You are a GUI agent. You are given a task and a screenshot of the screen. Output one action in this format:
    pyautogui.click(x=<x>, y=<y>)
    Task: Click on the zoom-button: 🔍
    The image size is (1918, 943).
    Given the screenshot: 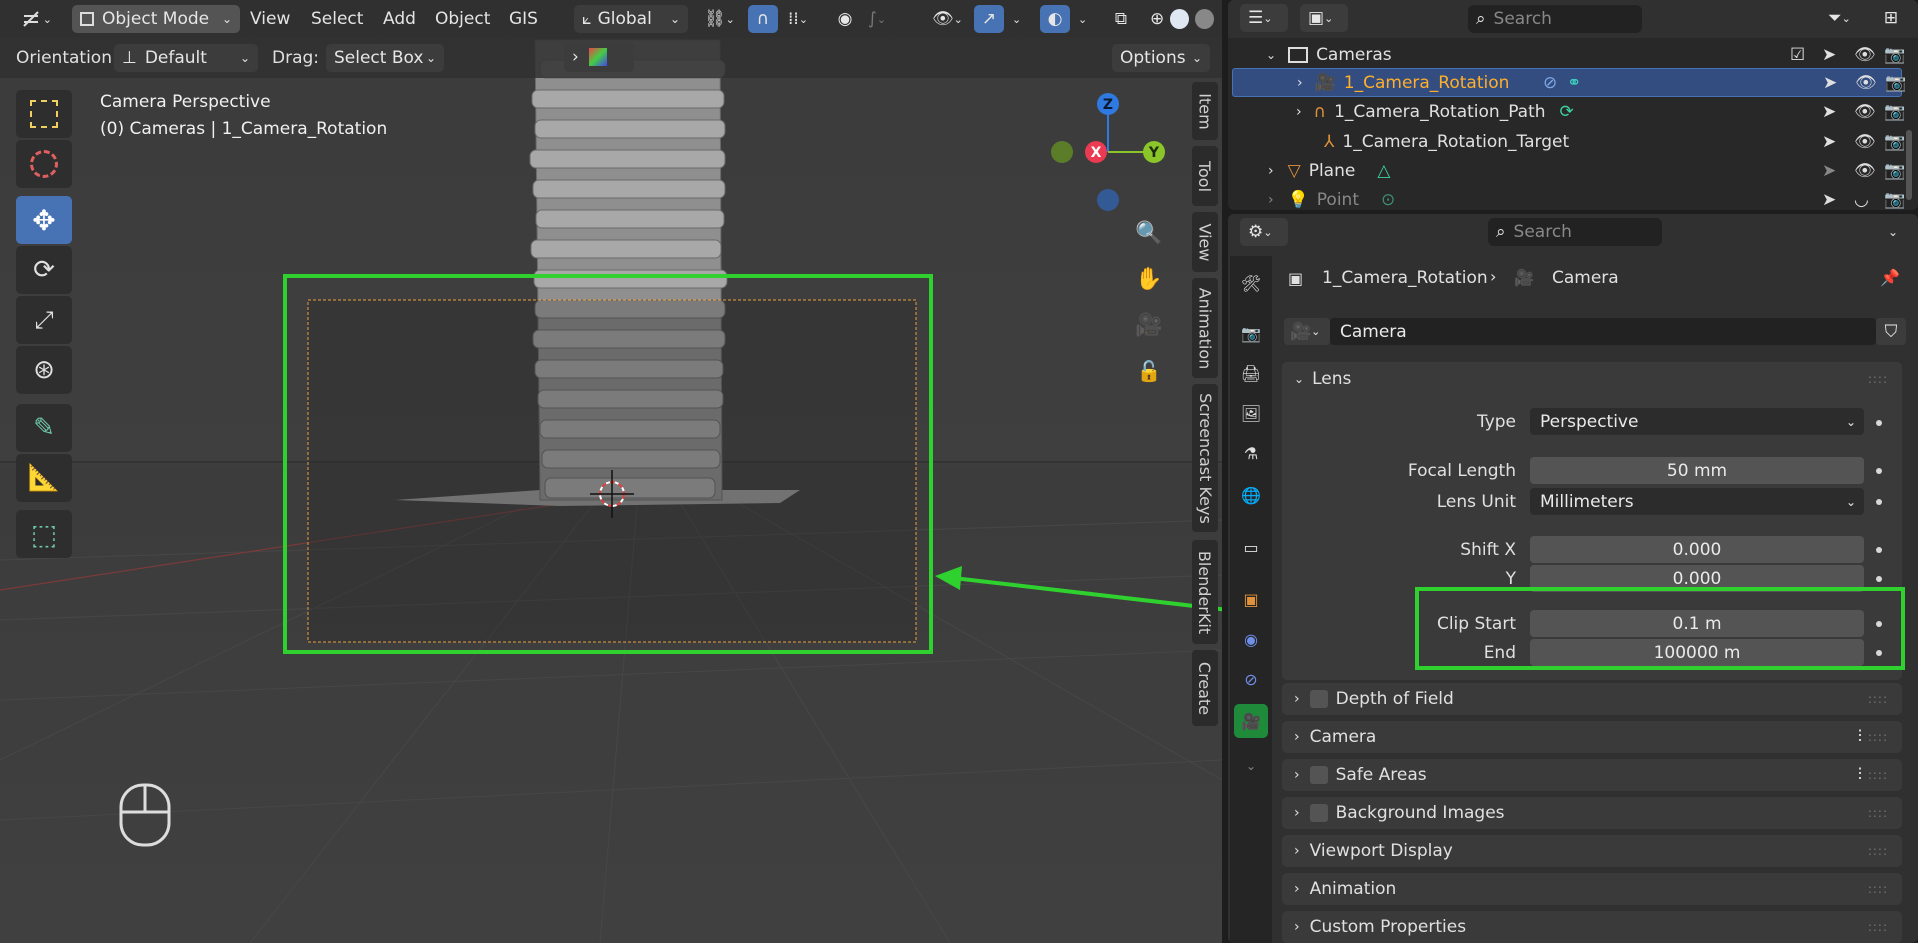 What is the action you would take?
    pyautogui.click(x=1149, y=233)
    